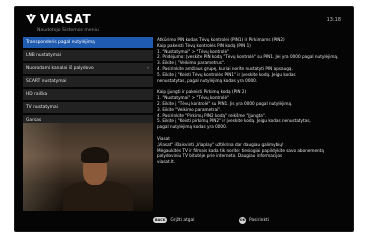 The width and height of the screenshot is (366, 244). I want to click on back-key-icon: BACK, so click(160, 220).